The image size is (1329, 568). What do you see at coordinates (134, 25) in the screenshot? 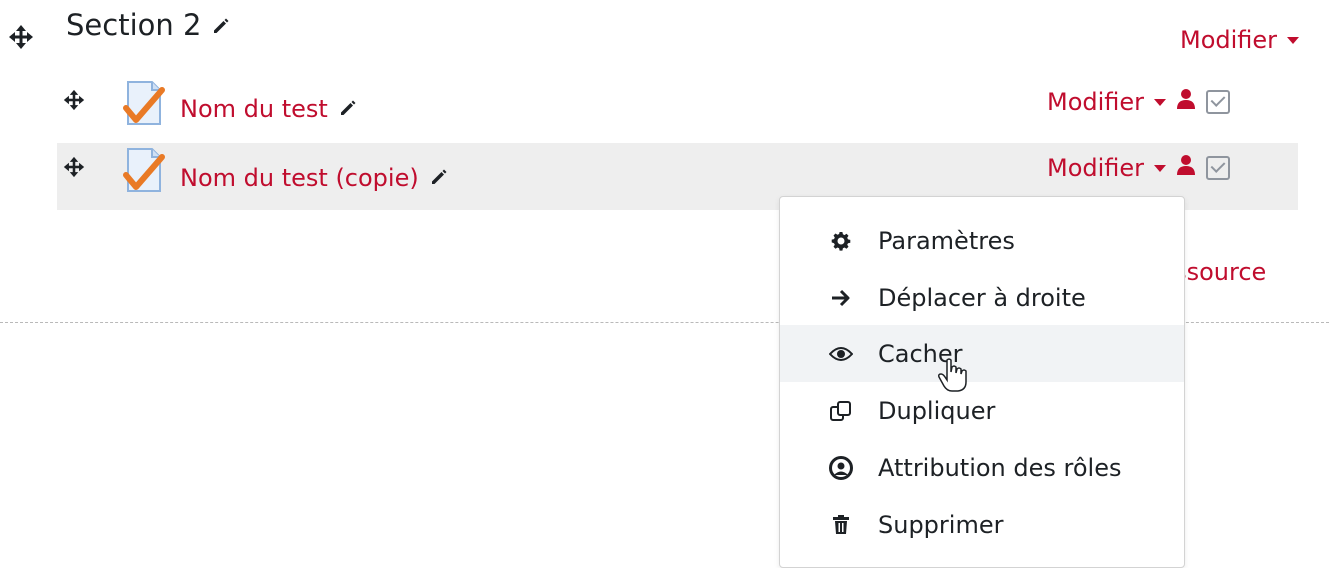
I see `section-title-text: Section 2` at bounding box center [134, 25].